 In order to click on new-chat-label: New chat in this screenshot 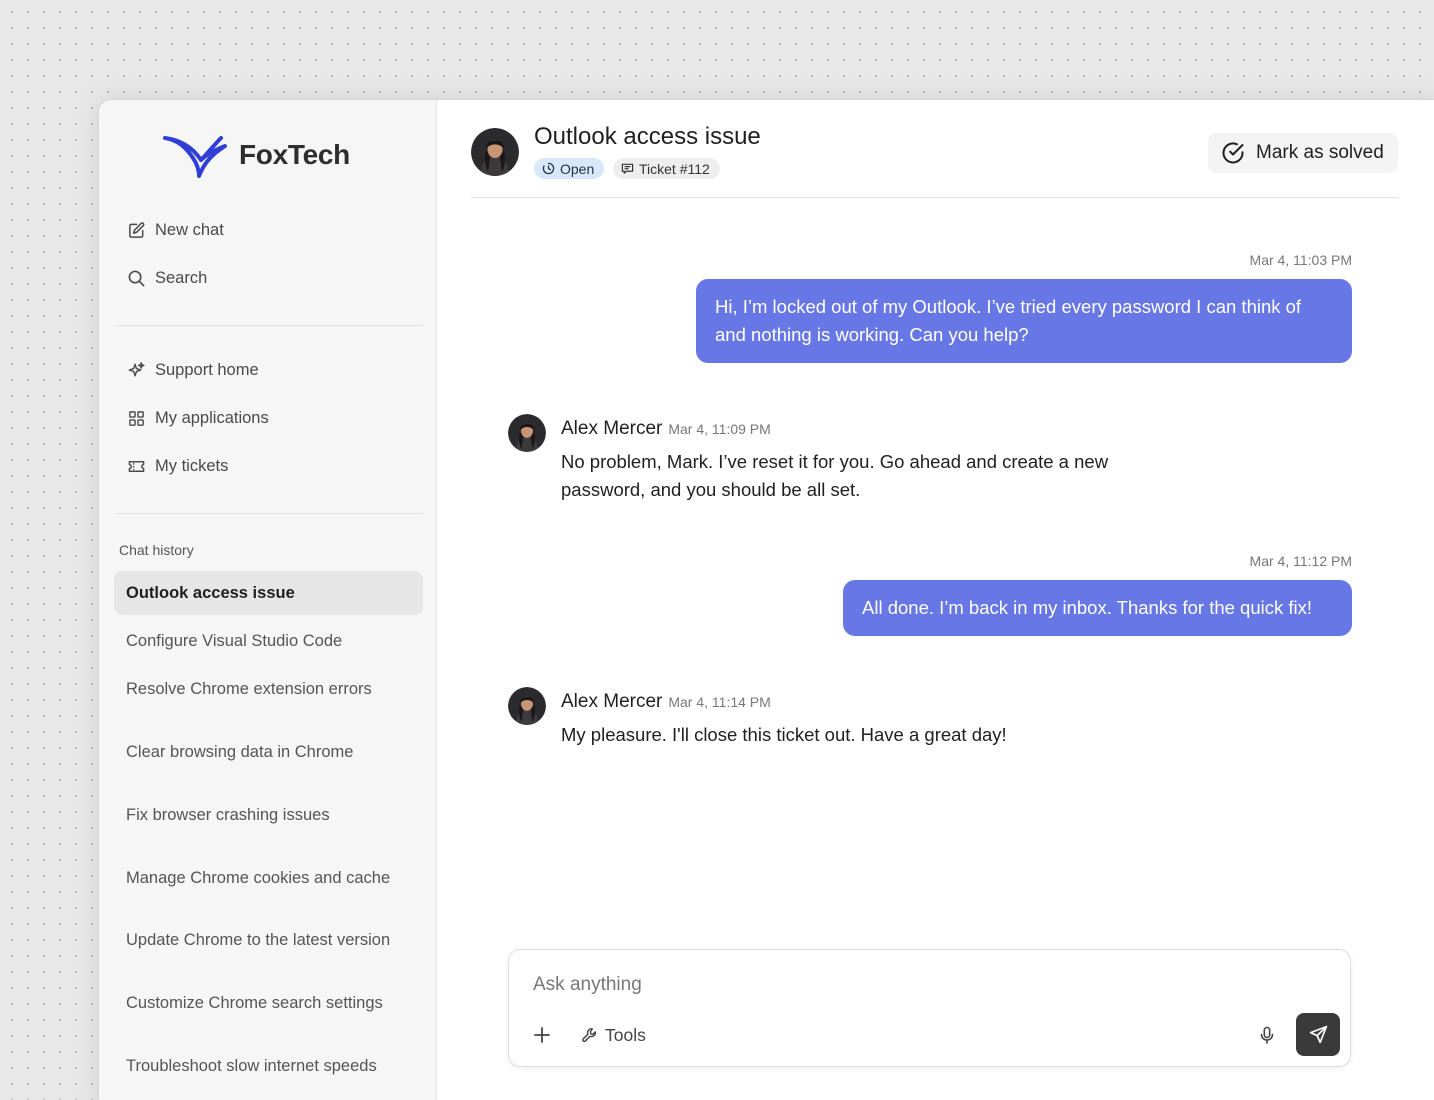, I will do `click(189, 229)`.